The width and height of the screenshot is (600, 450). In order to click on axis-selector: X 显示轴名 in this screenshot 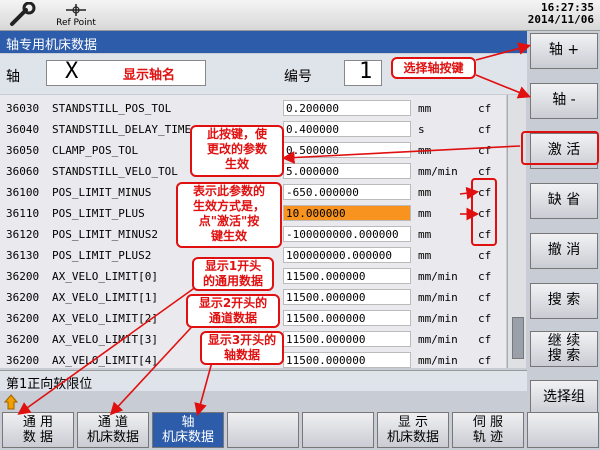, I will do `click(126, 72)`.